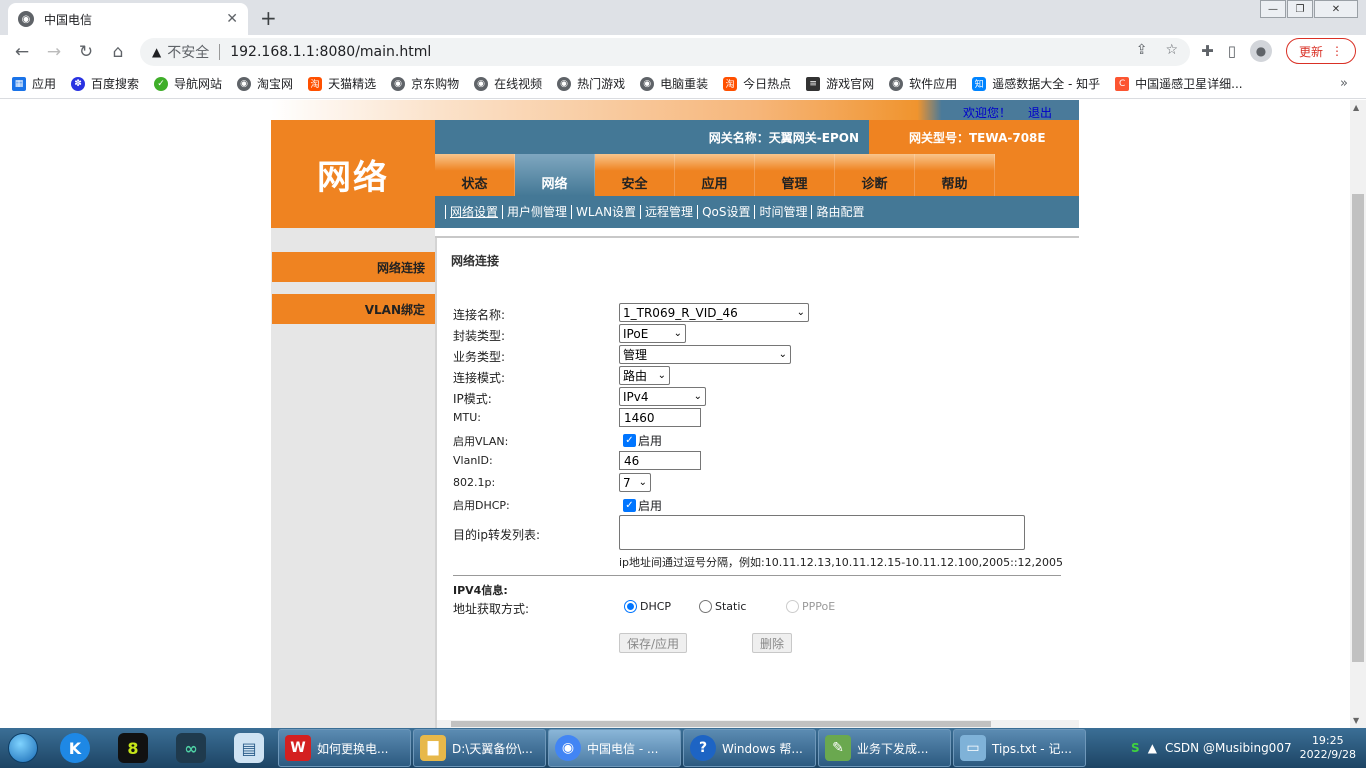  I want to click on security-label: 不安全, so click(188, 52).